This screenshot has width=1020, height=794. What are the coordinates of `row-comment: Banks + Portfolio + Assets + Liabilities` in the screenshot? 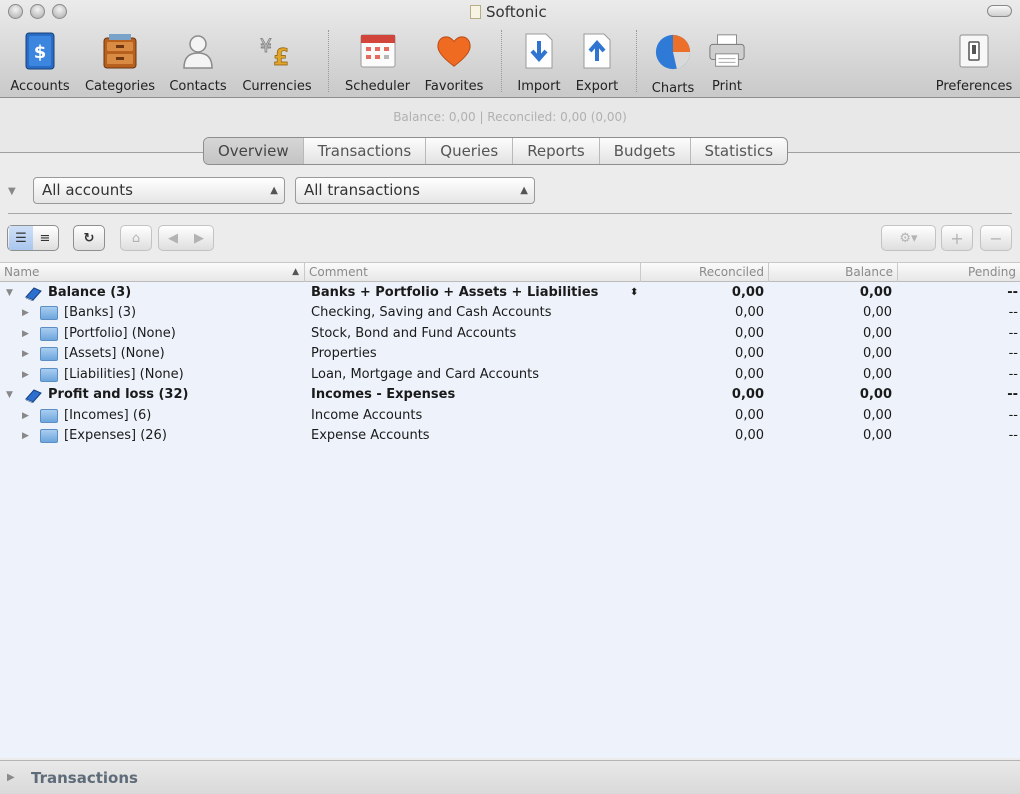 It's located at (455, 292).